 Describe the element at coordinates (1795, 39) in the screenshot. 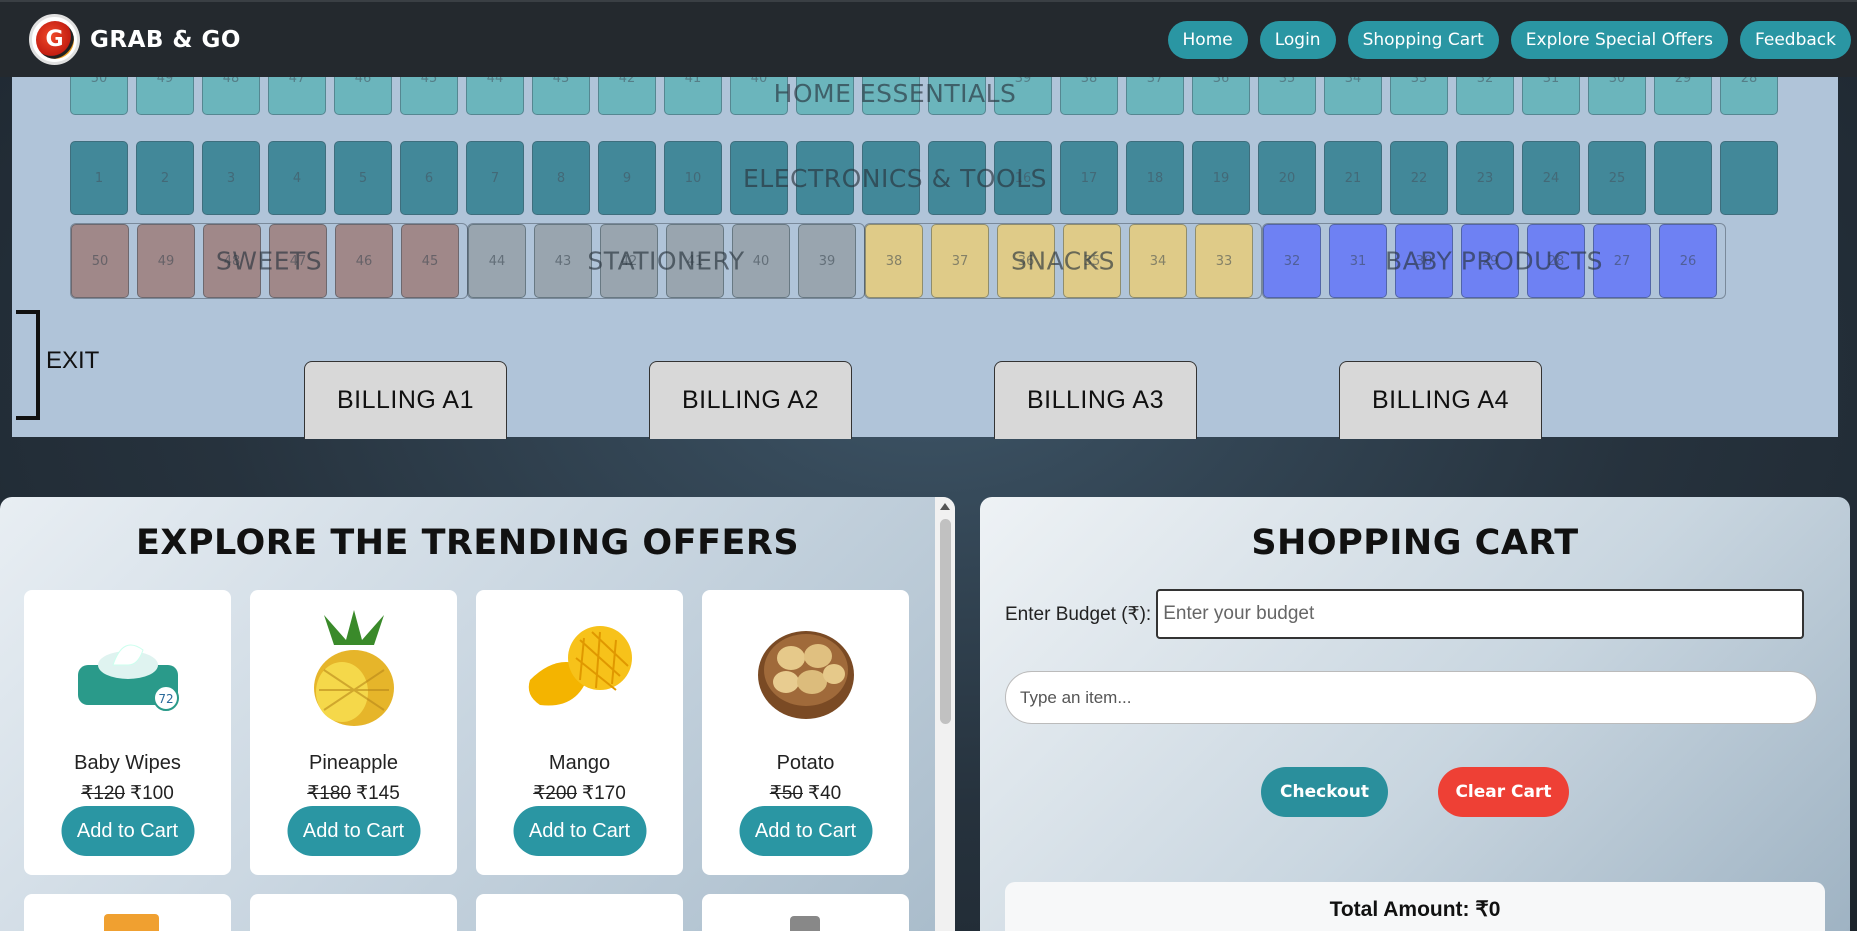

I see `nav-feedback-button: Feedback` at that location.